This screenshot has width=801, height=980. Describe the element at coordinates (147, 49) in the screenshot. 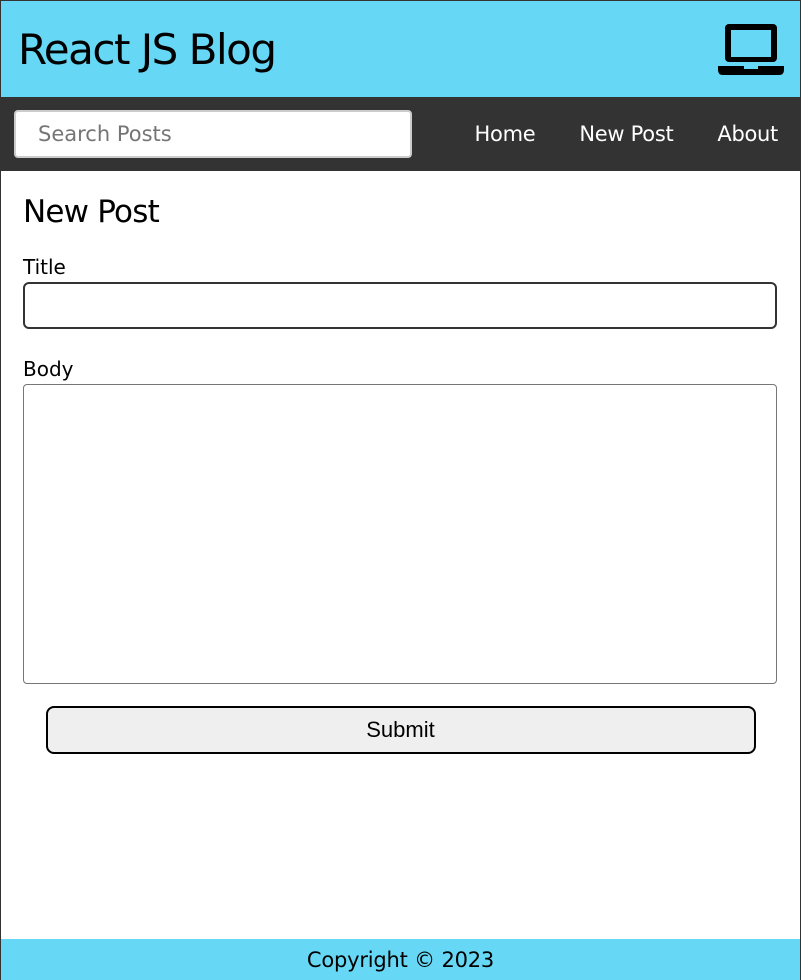

I see `site-title: React JS Blog` at that location.